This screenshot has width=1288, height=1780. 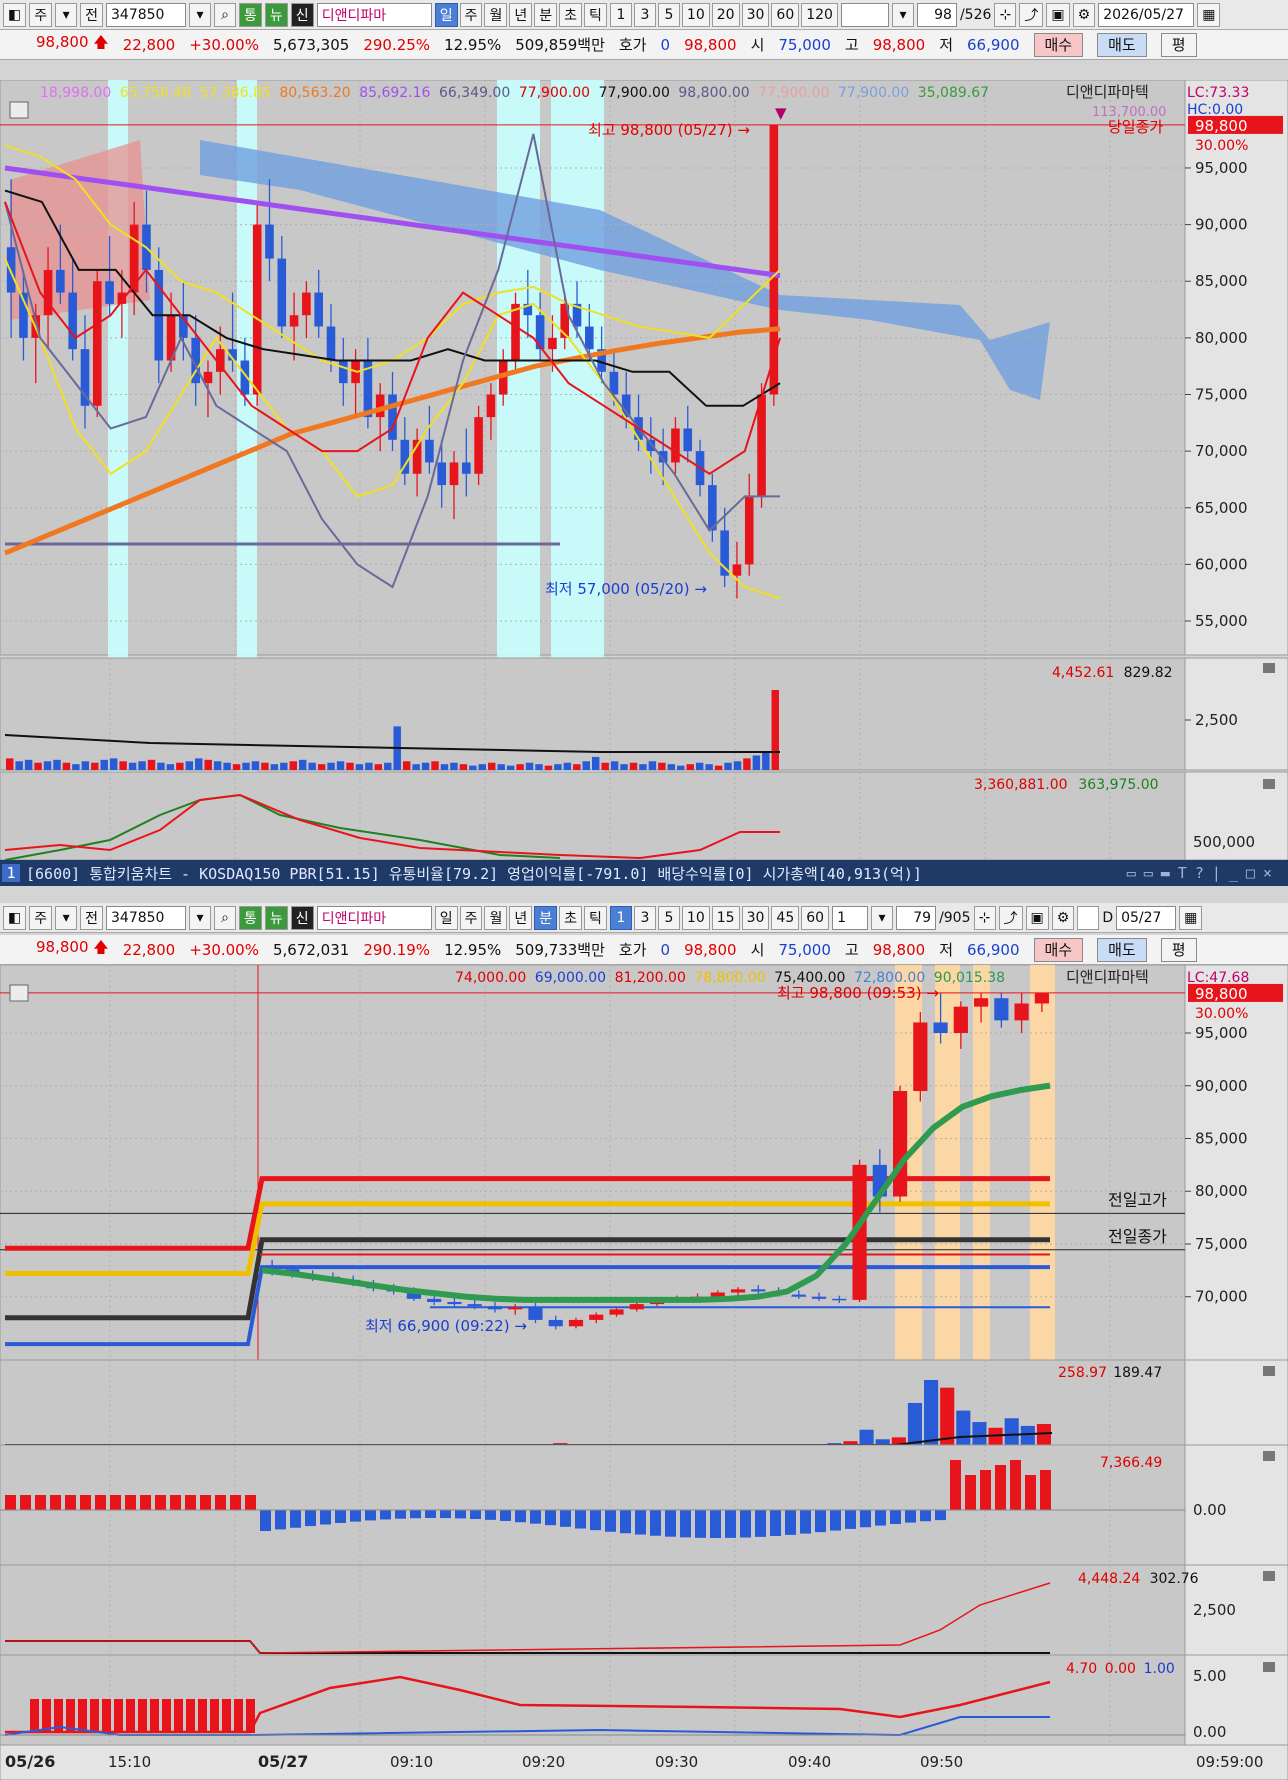 I want to click on date-input: 2026/05/27, so click(x=1146, y=14).